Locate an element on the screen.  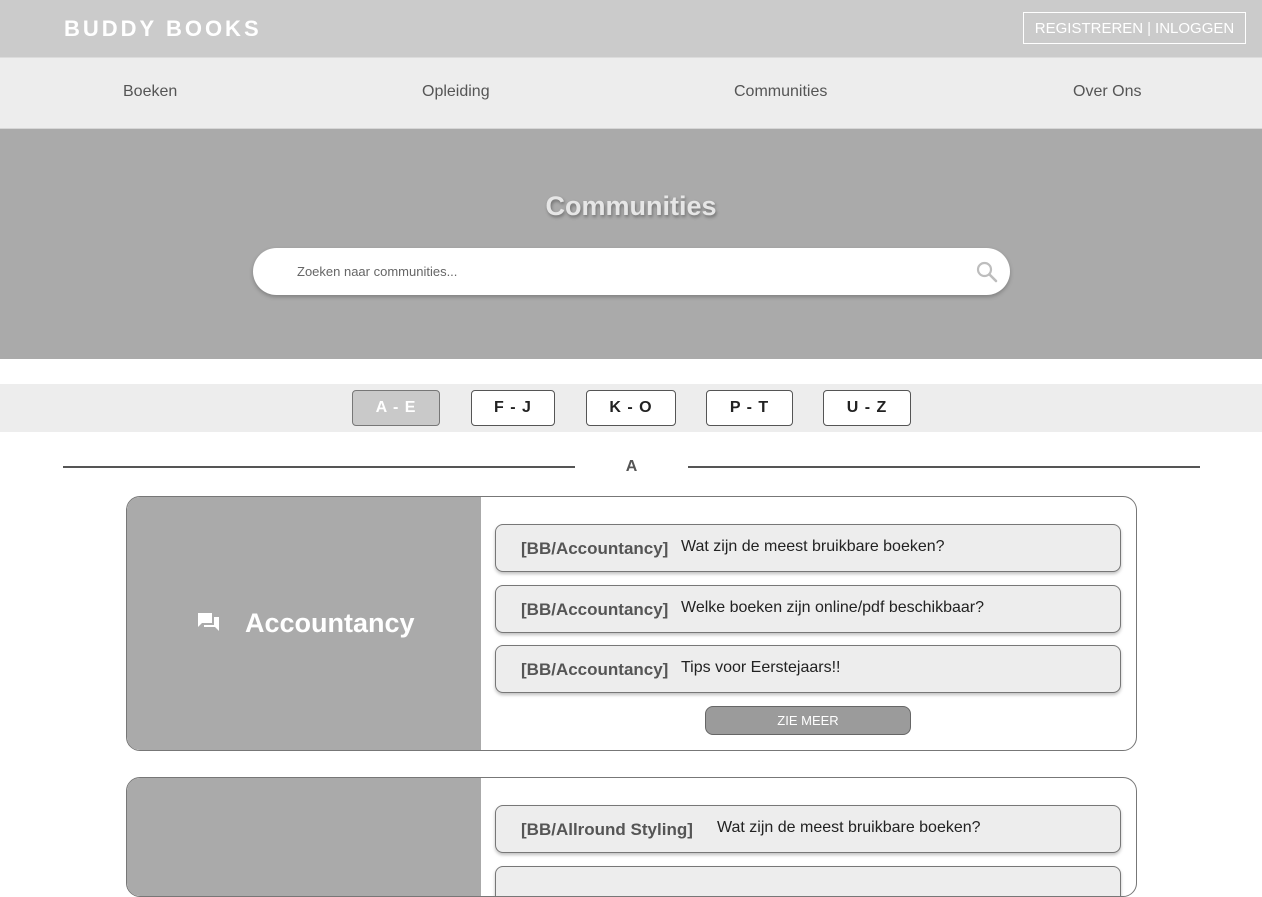
post-item: [BB/Accountancy] Tips voor Eerstejaars!! is located at coordinates (808, 669).